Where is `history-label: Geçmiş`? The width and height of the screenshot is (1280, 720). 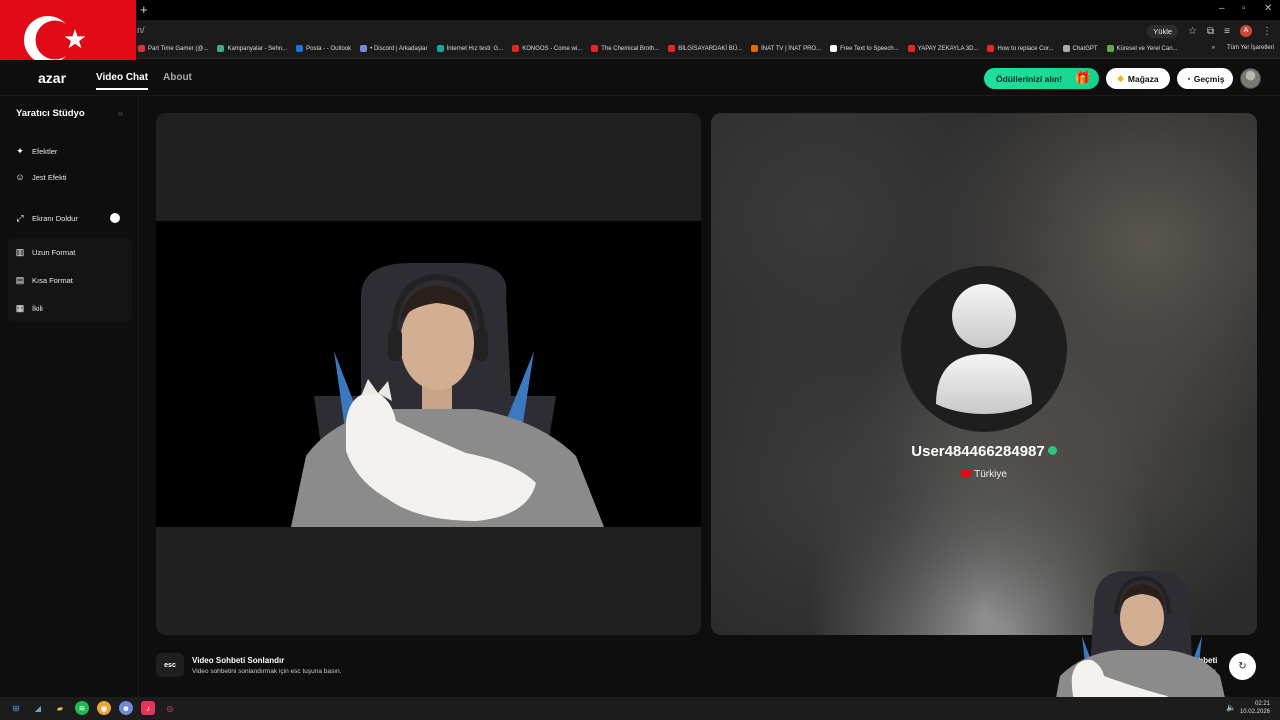 history-label: Geçmiş is located at coordinates (1209, 78).